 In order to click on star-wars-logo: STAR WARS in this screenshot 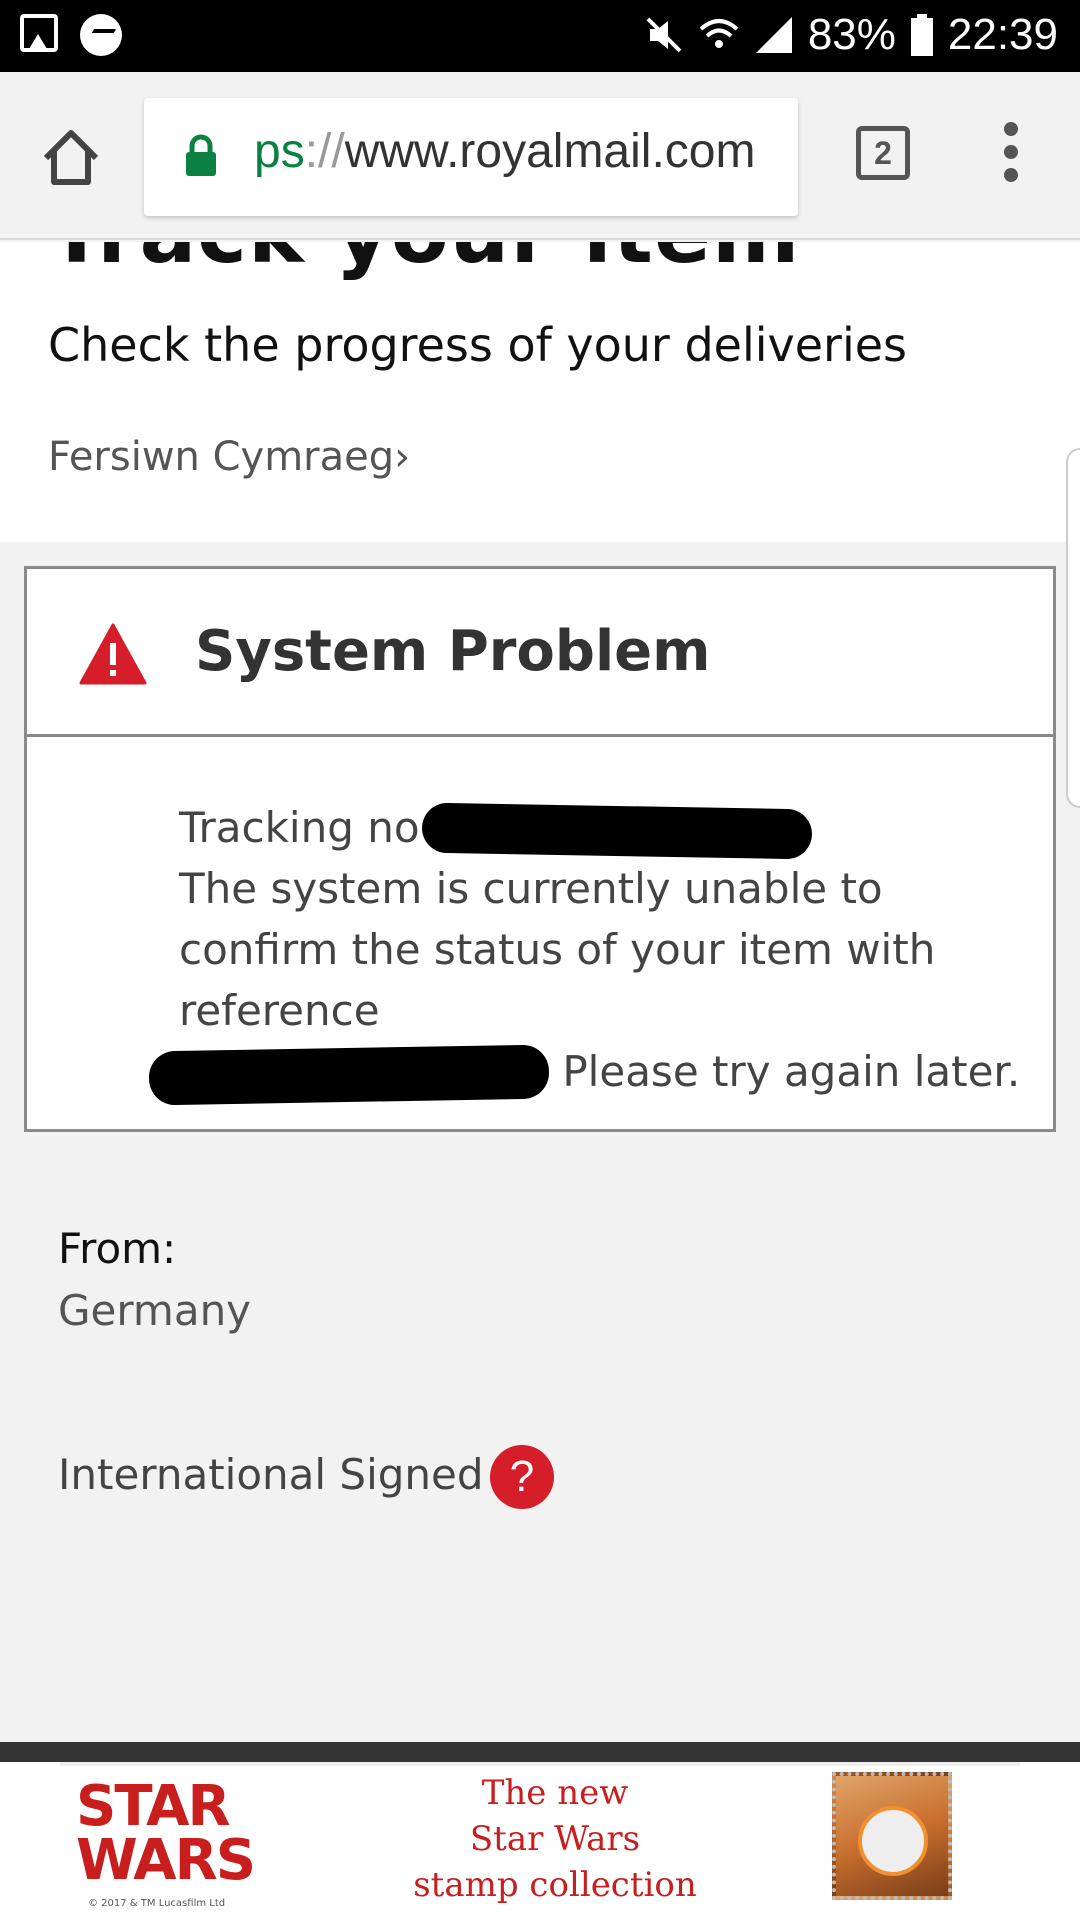, I will do `click(166, 1833)`.